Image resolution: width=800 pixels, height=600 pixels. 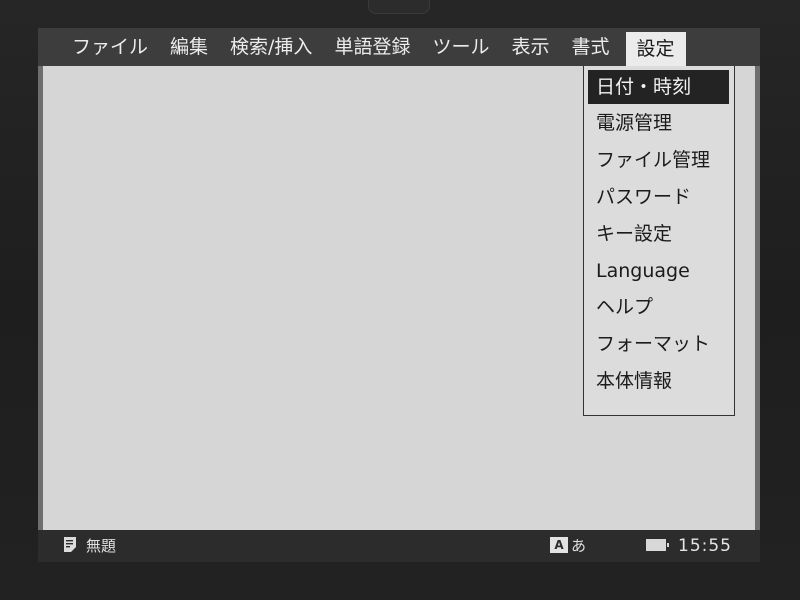 I want to click on ime-mode-kana: あ, so click(x=579, y=545).